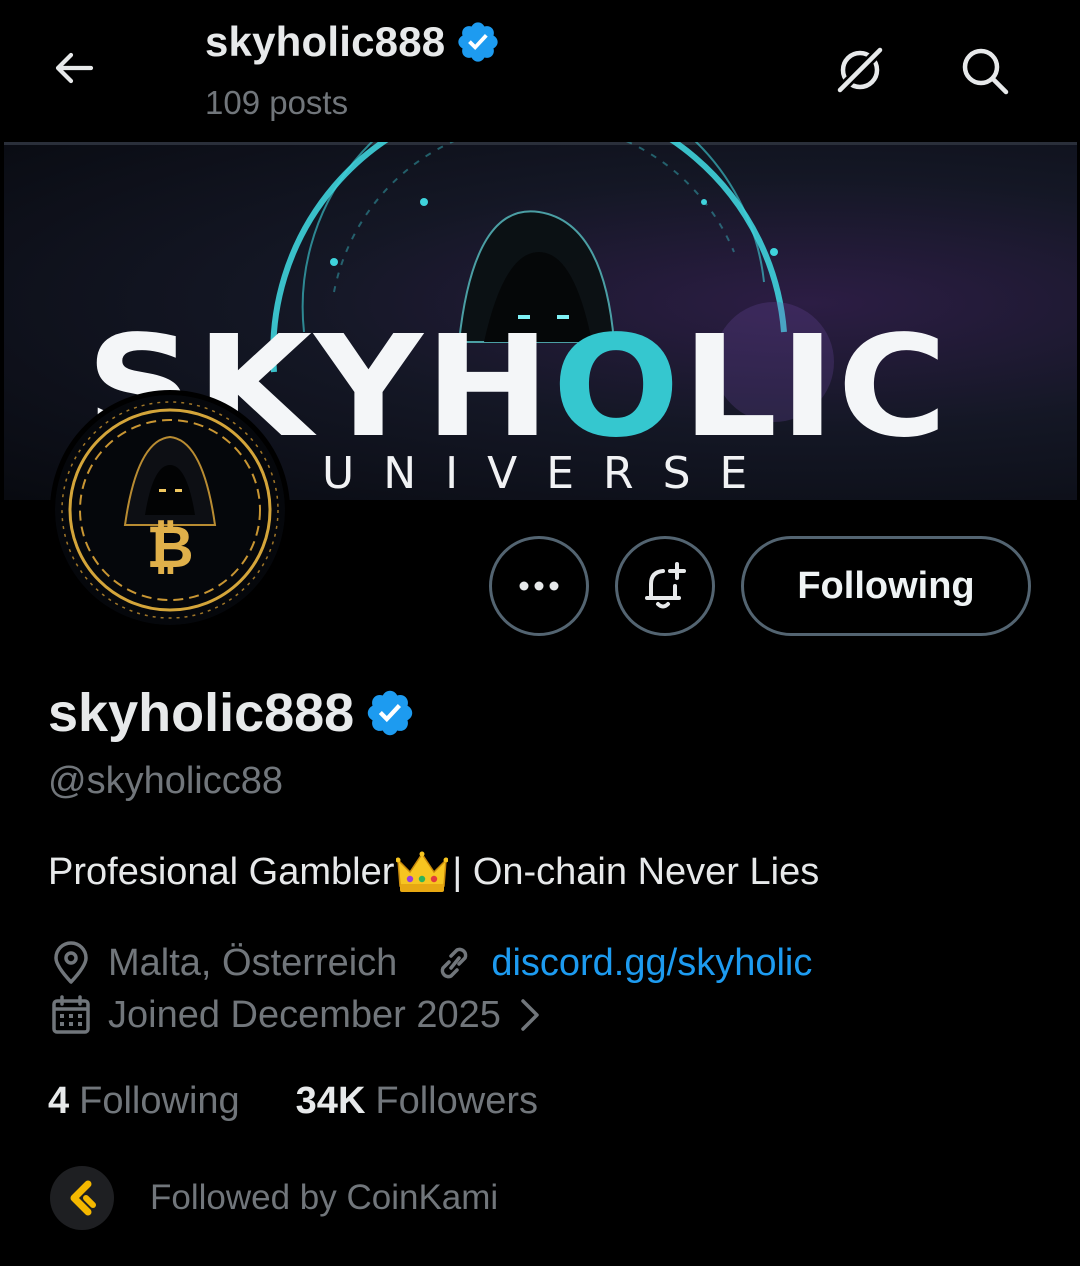  I want to click on header-title: skyholic888, so click(325, 41).